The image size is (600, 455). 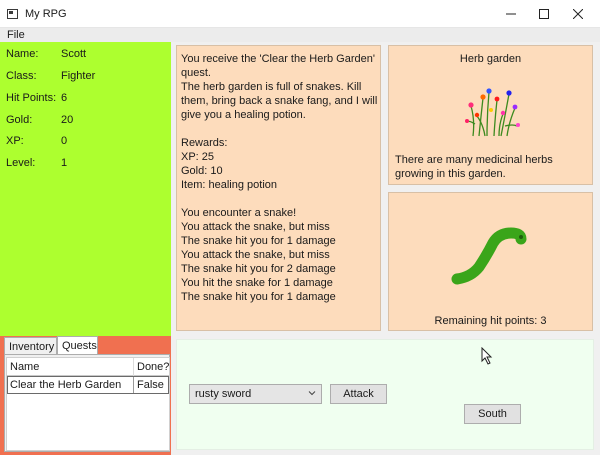 I want to click on title-bar: My RPG, so click(x=300, y=14).